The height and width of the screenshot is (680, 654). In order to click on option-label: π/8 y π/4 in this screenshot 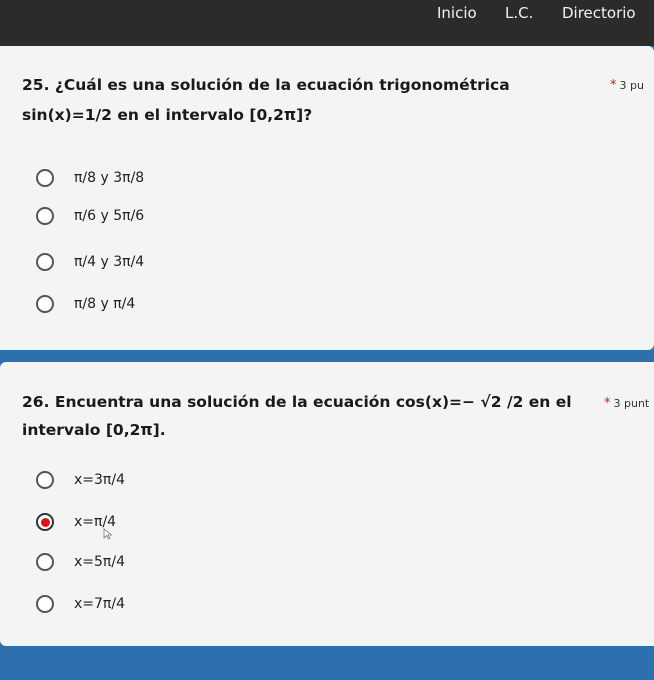, I will do `click(105, 304)`.